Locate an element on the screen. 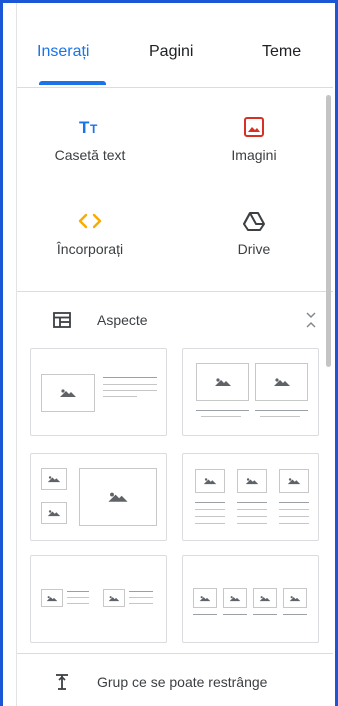 This screenshot has width=338, height=706. layout-image-text is located at coordinates (98, 392).